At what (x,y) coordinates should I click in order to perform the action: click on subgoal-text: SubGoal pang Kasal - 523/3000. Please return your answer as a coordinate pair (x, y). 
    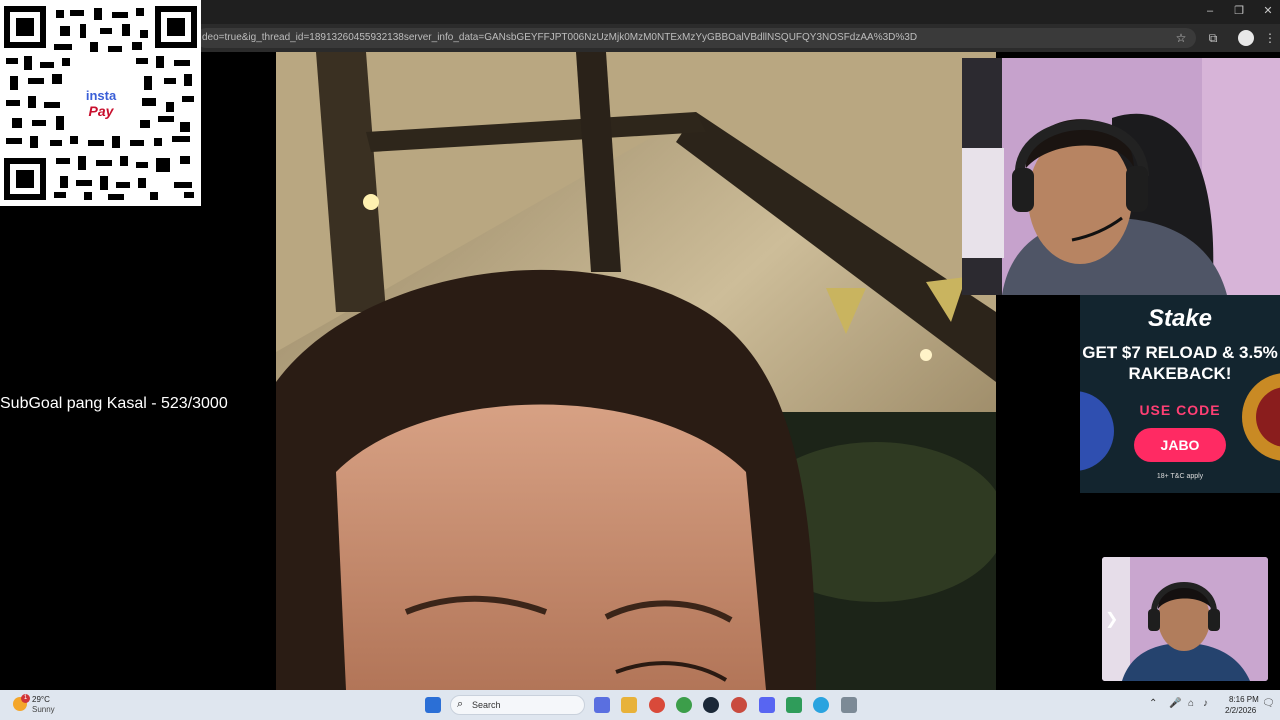
    Looking at the image, I should click on (114, 403).